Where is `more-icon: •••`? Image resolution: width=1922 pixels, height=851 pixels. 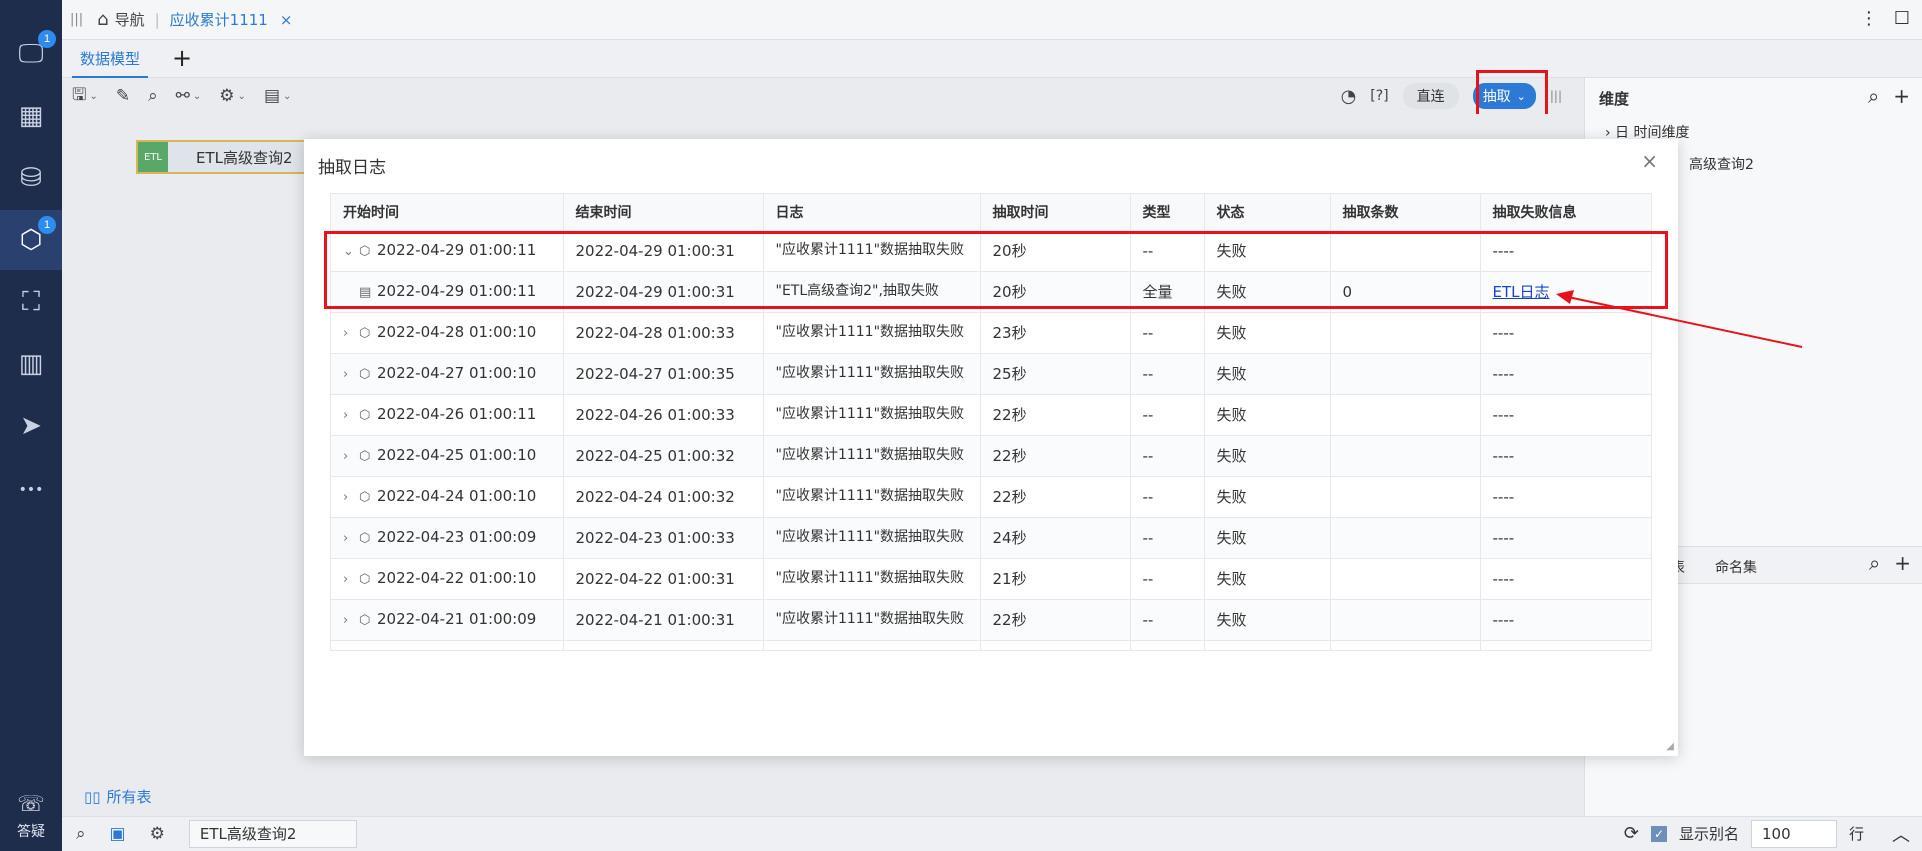
more-icon: ••• is located at coordinates (31, 490).